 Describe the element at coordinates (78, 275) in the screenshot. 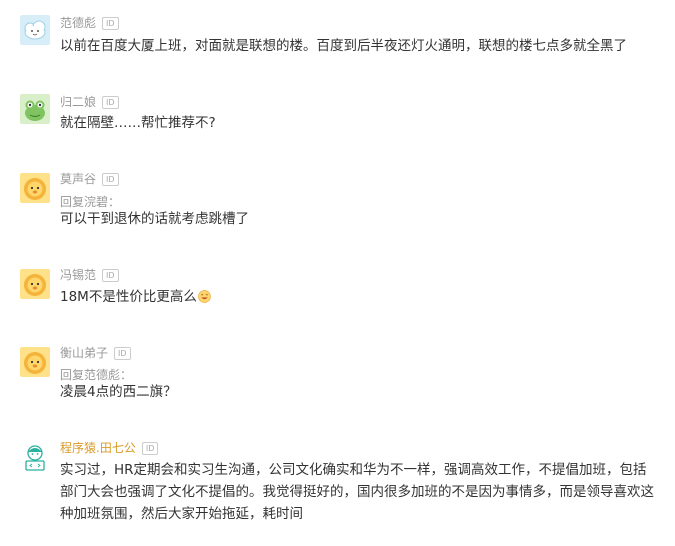

I see `username: 冯锡范` at that location.